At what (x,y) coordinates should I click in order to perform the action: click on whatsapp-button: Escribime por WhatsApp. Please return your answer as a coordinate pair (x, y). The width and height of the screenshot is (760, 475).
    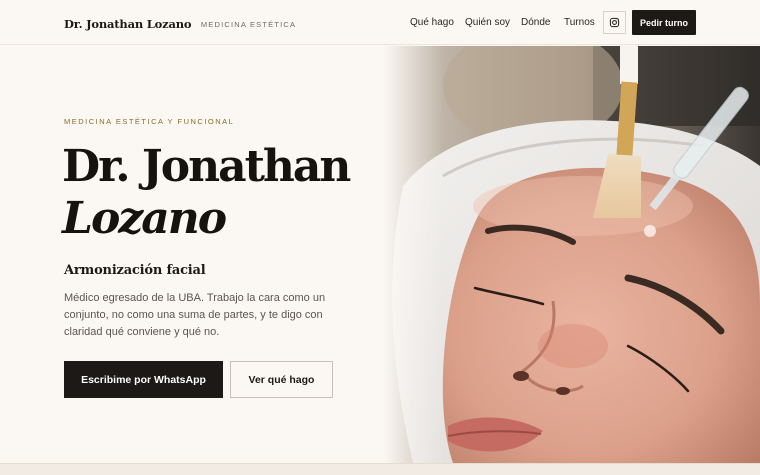
    Looking at the image, I should click on (143, 379).